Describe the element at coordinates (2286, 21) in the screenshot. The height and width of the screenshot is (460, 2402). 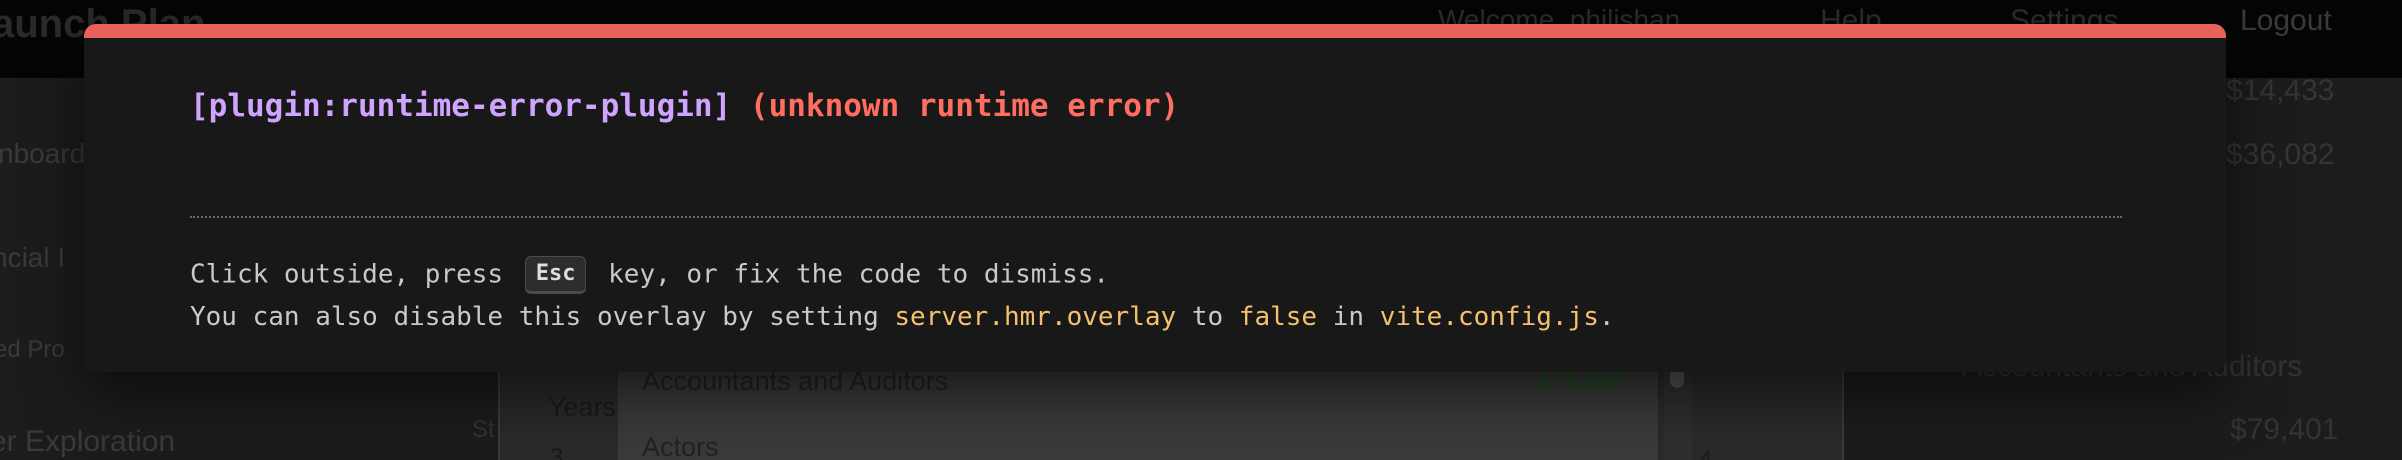
I see `logout-link: Logout` at that location.